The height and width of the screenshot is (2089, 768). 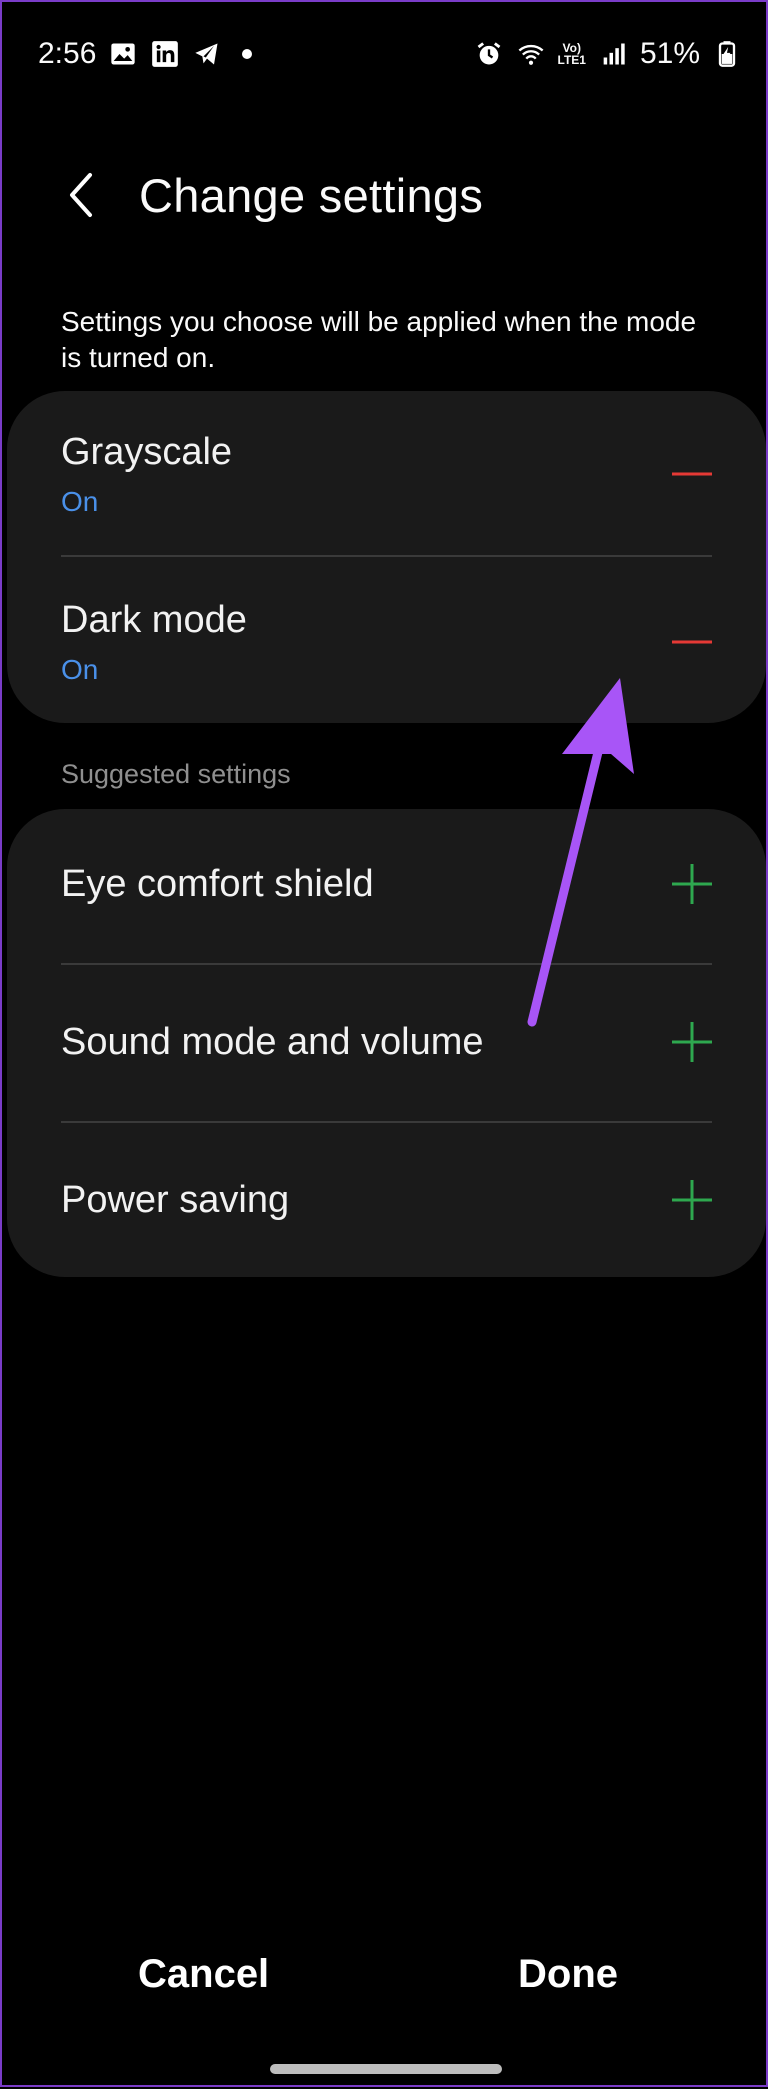 I want to click on page-title: Change settings, so click(x=311, y=195).